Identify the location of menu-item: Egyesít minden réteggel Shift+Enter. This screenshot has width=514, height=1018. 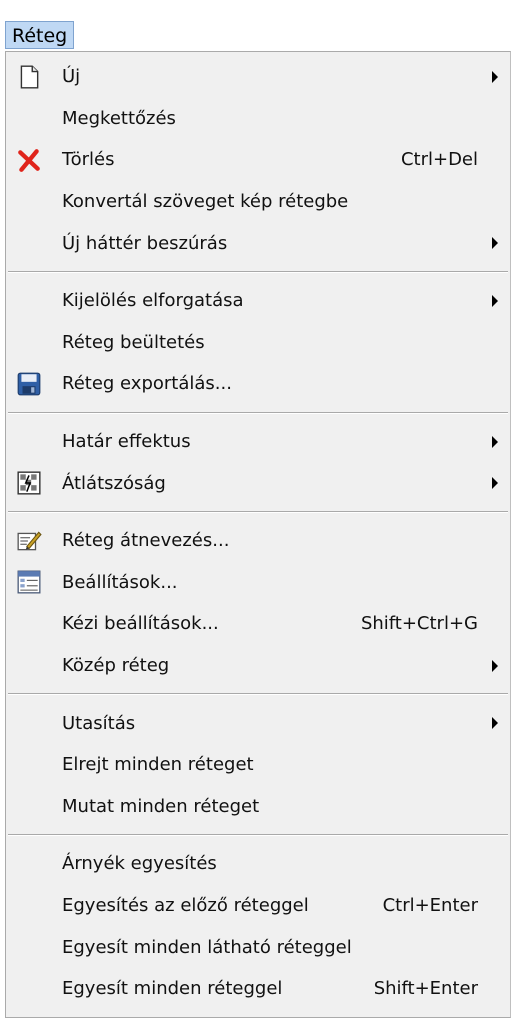
(258, 989).